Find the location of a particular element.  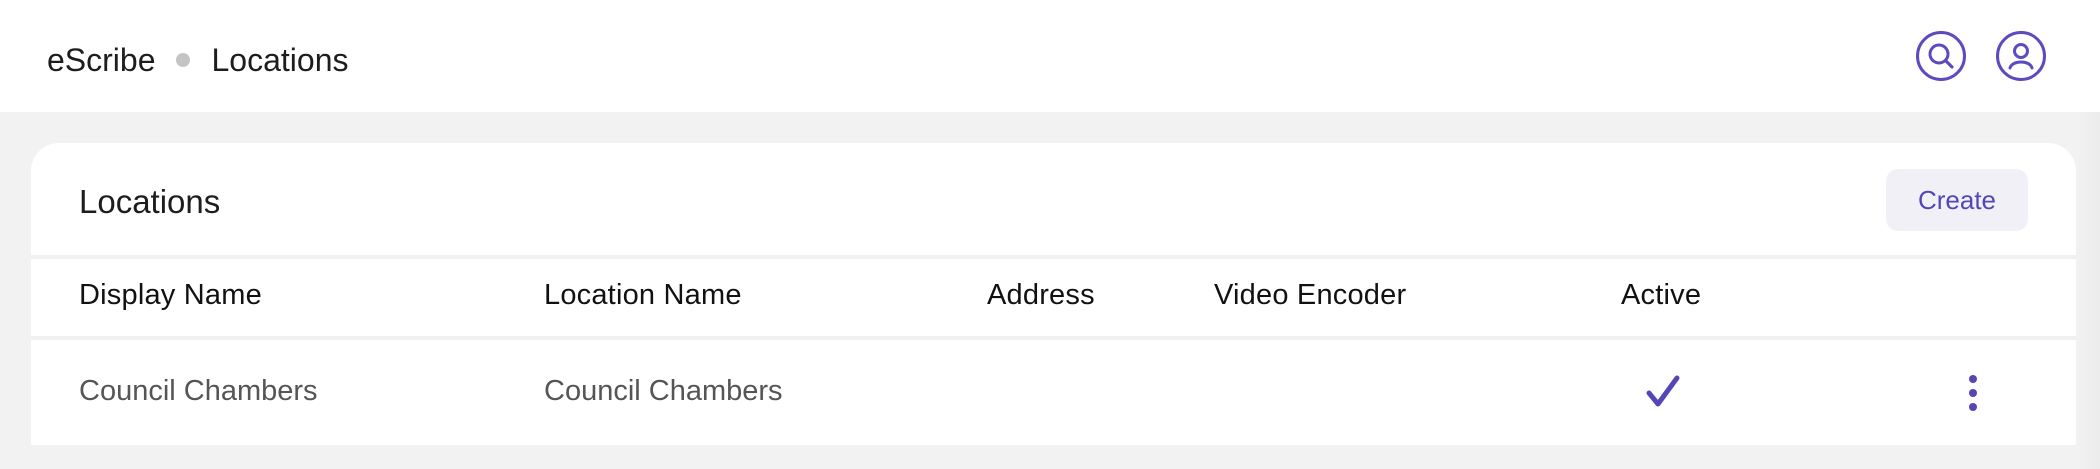

column-header-address: Address is located at coordinates (1041, 295).